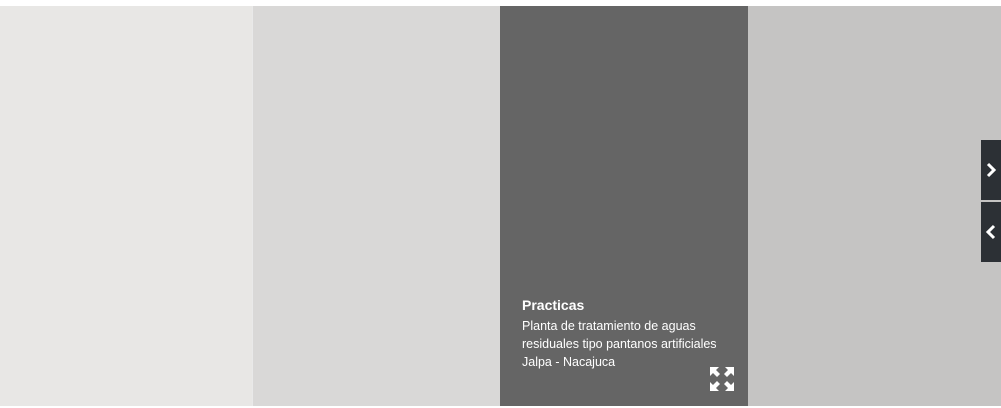  I want to click on caption-line-1: Planta de tratamiento de aguas, so click(609, 326).